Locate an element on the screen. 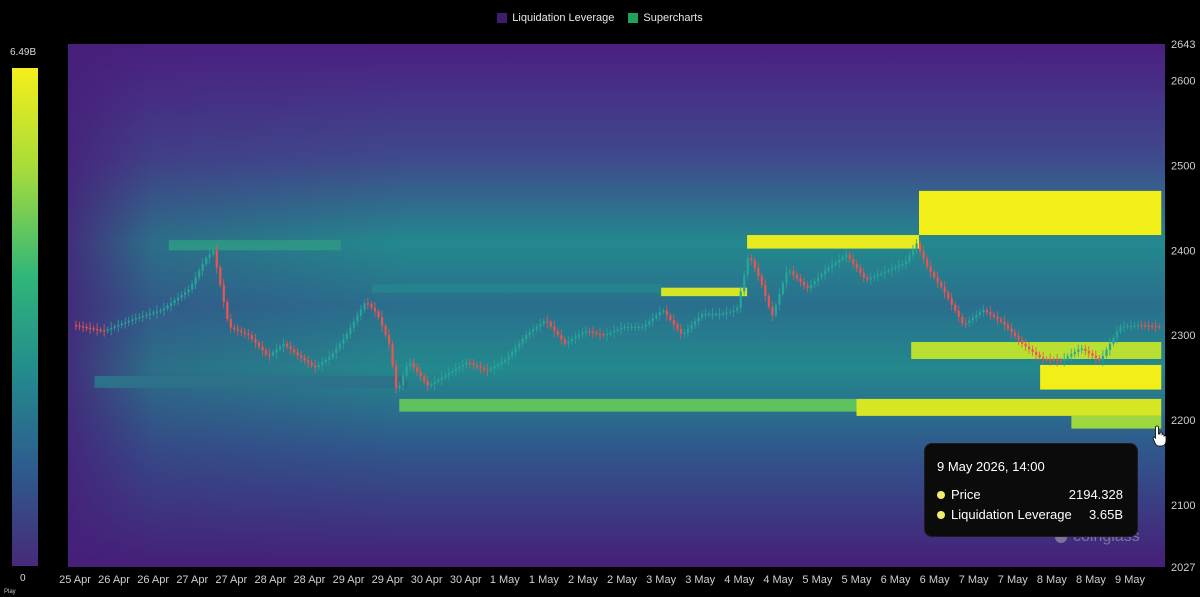 This screenshot has width=1200, height=597. y-tick-label: 2300 is located at coordinates (1183, 336).